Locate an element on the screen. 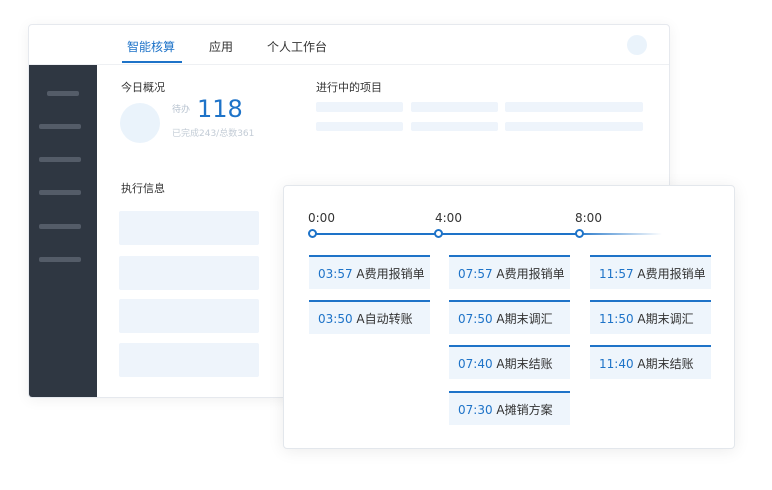 The width and height of the screenshot is (772, 490). overview-circle-icon is located at coordinates (140, 123).